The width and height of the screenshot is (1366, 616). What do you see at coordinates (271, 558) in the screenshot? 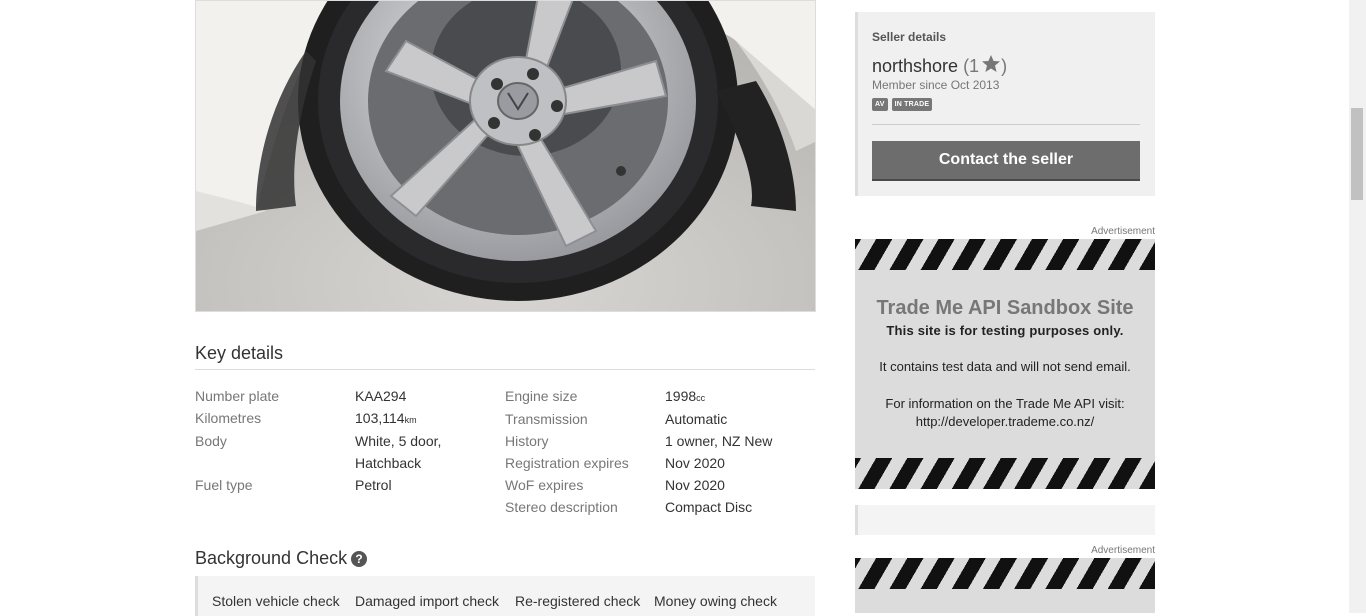
I see `background-check-heading: Background Check` at bounding box center [271, 558].